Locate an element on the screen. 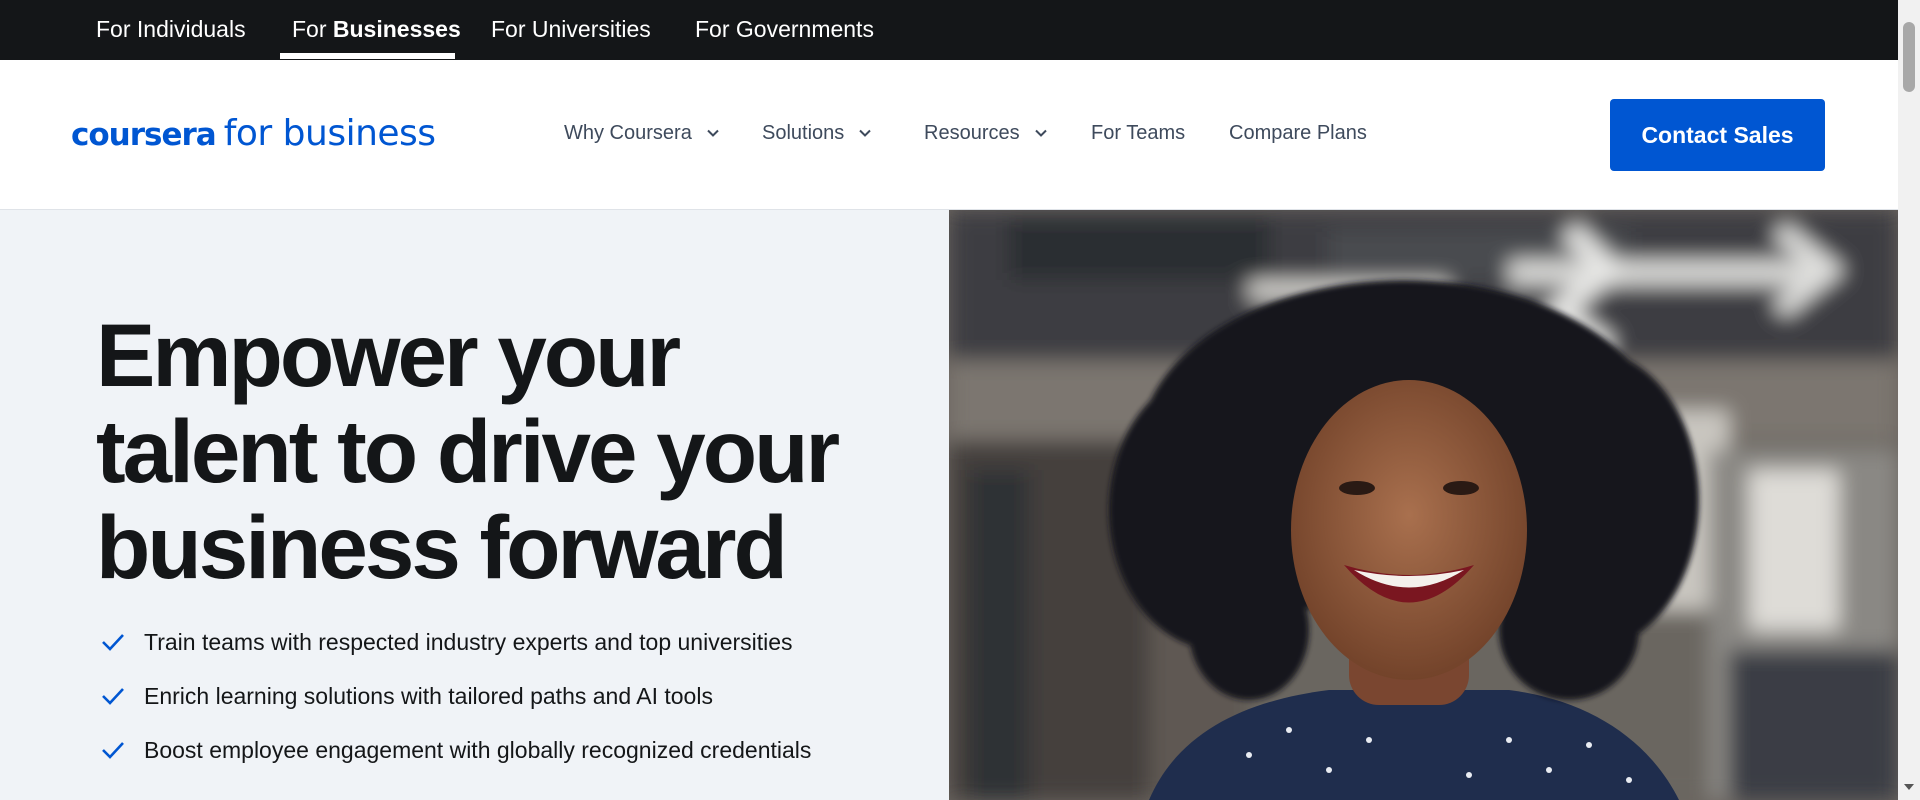 The height and width of the screenshot is (800, 1920). tab-for-governments: For Governments is located at coordinates (784, 30).